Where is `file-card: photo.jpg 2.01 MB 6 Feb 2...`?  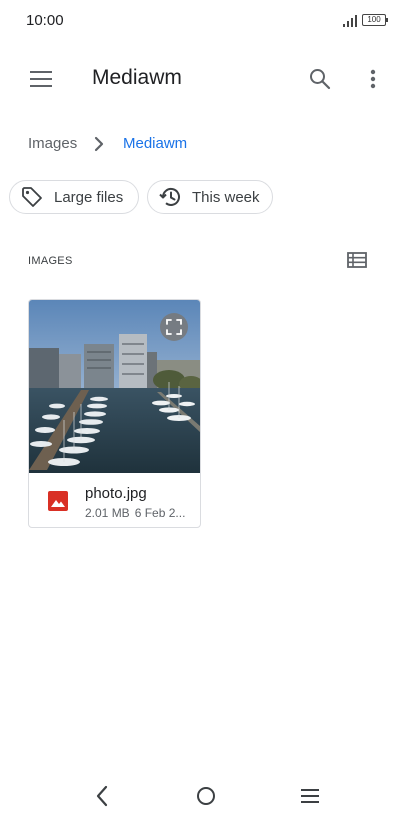 file-card: photo.jpg 2.01 MB 6 Feb 2... is located at coordinates (114, 413).